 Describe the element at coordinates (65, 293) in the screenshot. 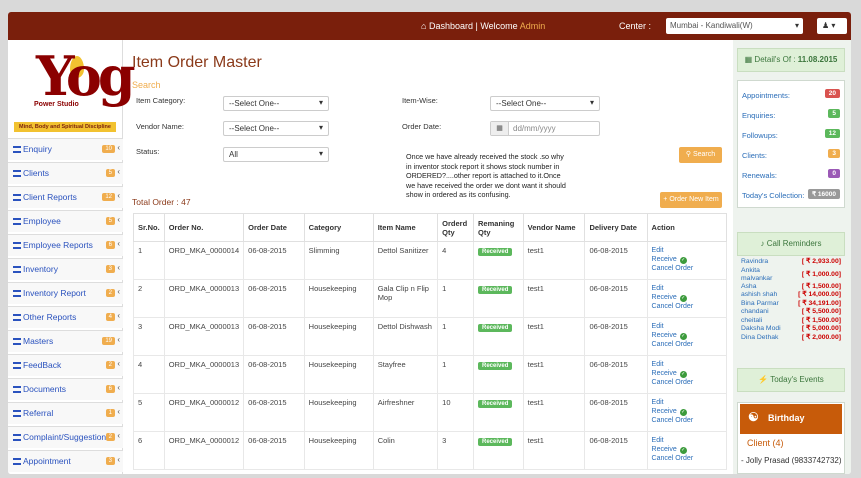

I see `sidebar-item-inventory-report: Inventory Report 2 ‹` at that location.